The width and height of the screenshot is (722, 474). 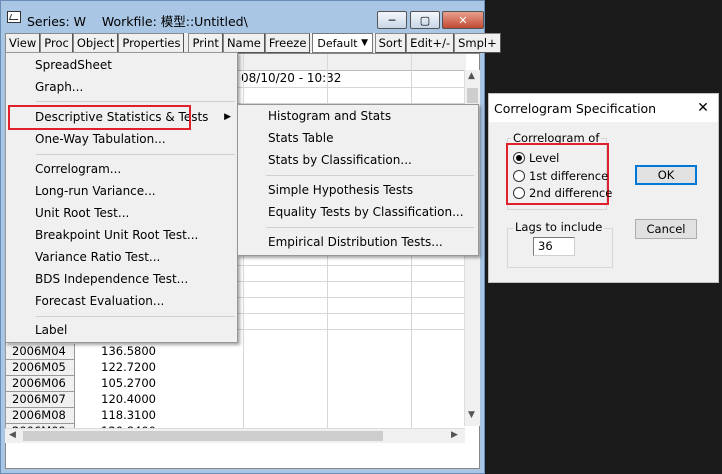 I want to click on name-button: Name, so click(x=243, y=43).